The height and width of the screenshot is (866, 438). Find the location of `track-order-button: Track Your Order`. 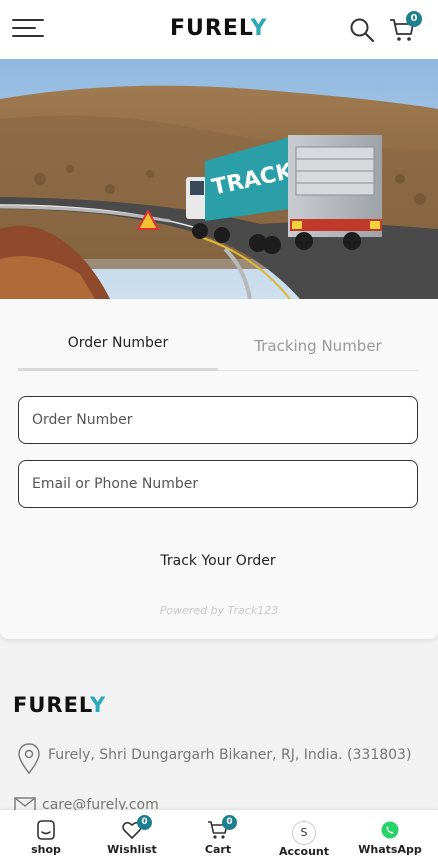

track-order-button: Track Your Order is located at coordinates (218, 561).